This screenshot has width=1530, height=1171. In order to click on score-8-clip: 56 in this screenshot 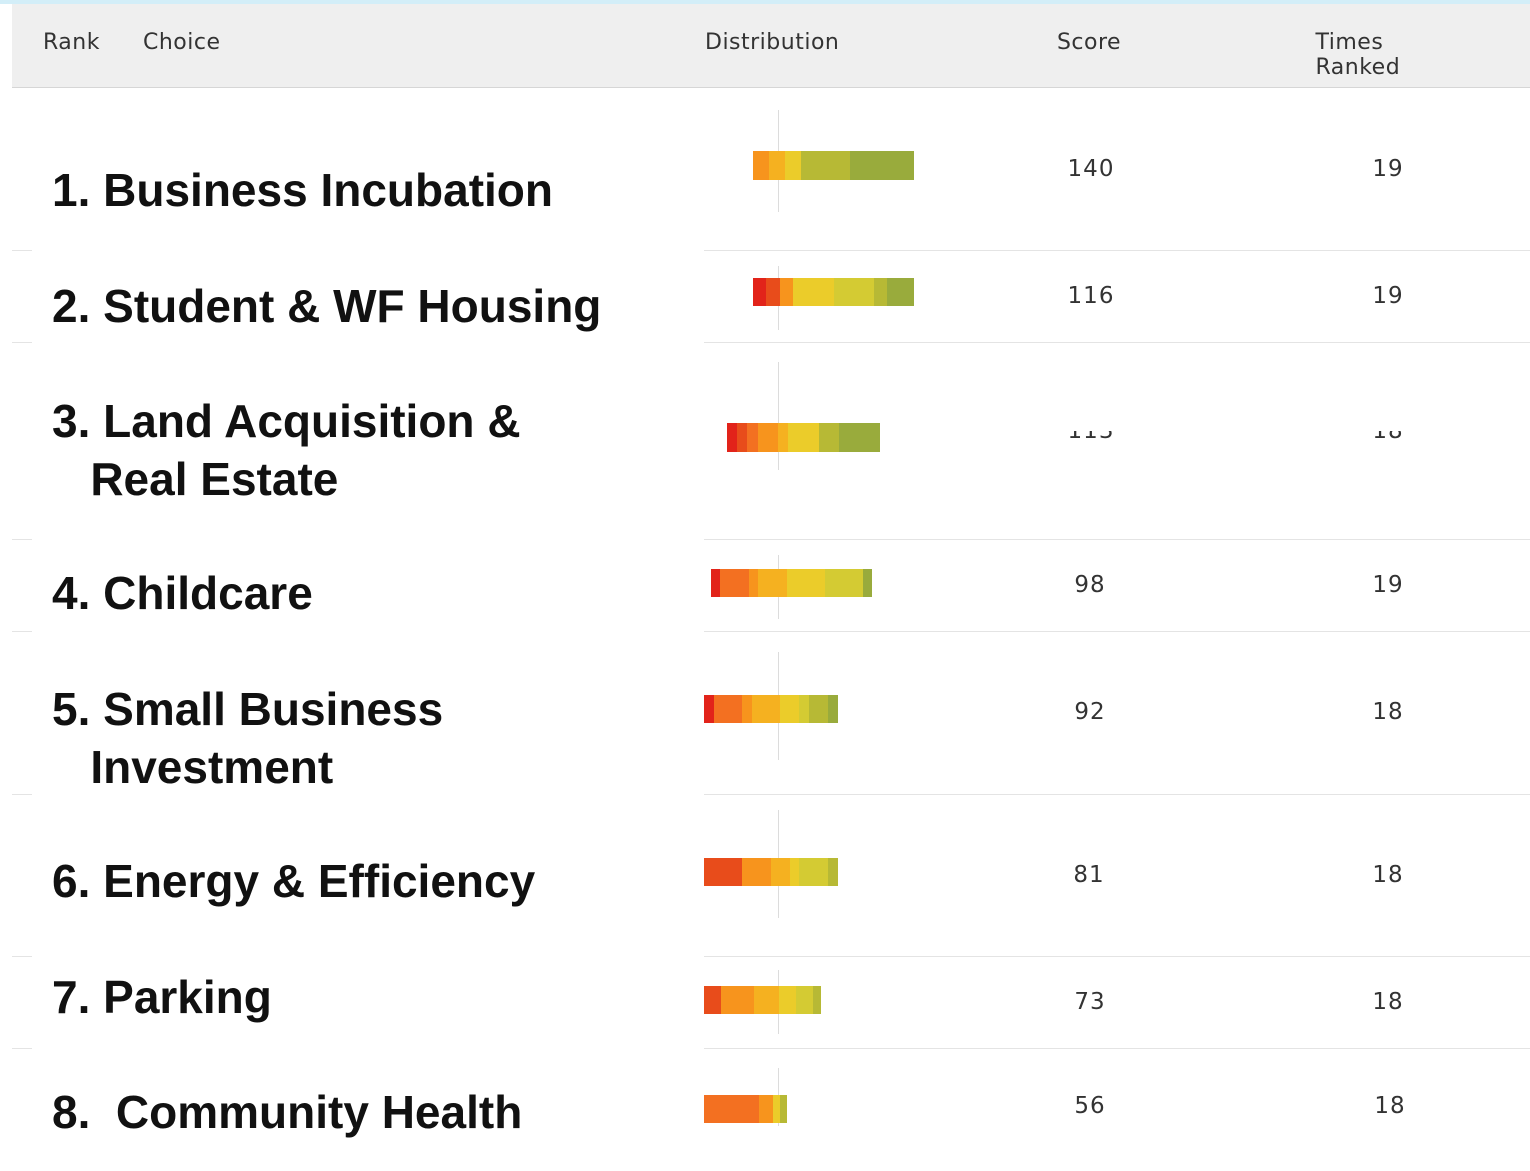, I will do `click(1090, 1107)`.